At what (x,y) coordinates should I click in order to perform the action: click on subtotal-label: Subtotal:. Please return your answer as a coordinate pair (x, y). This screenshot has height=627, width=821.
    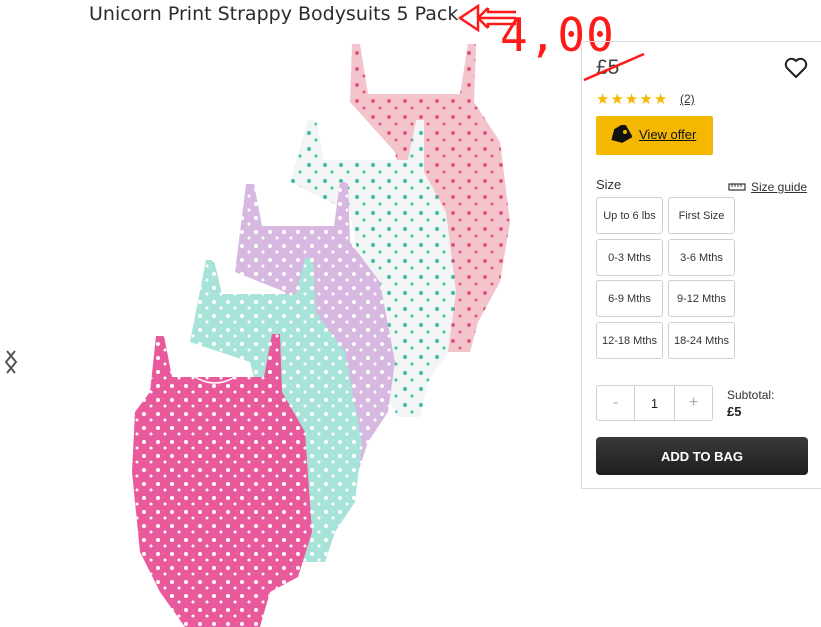
    Looking at the image, I should click on (751, 395).